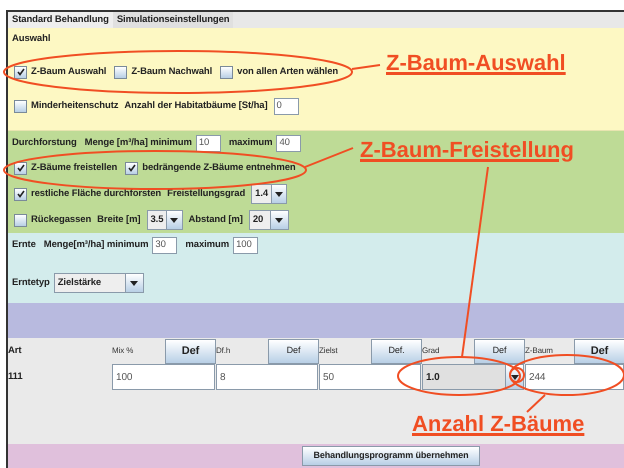 The image size is (624, 468). What do you see at coordinates (123, 351) in the screenshot?
I see `column-header: Mix %` at bounding box center [123, 351].